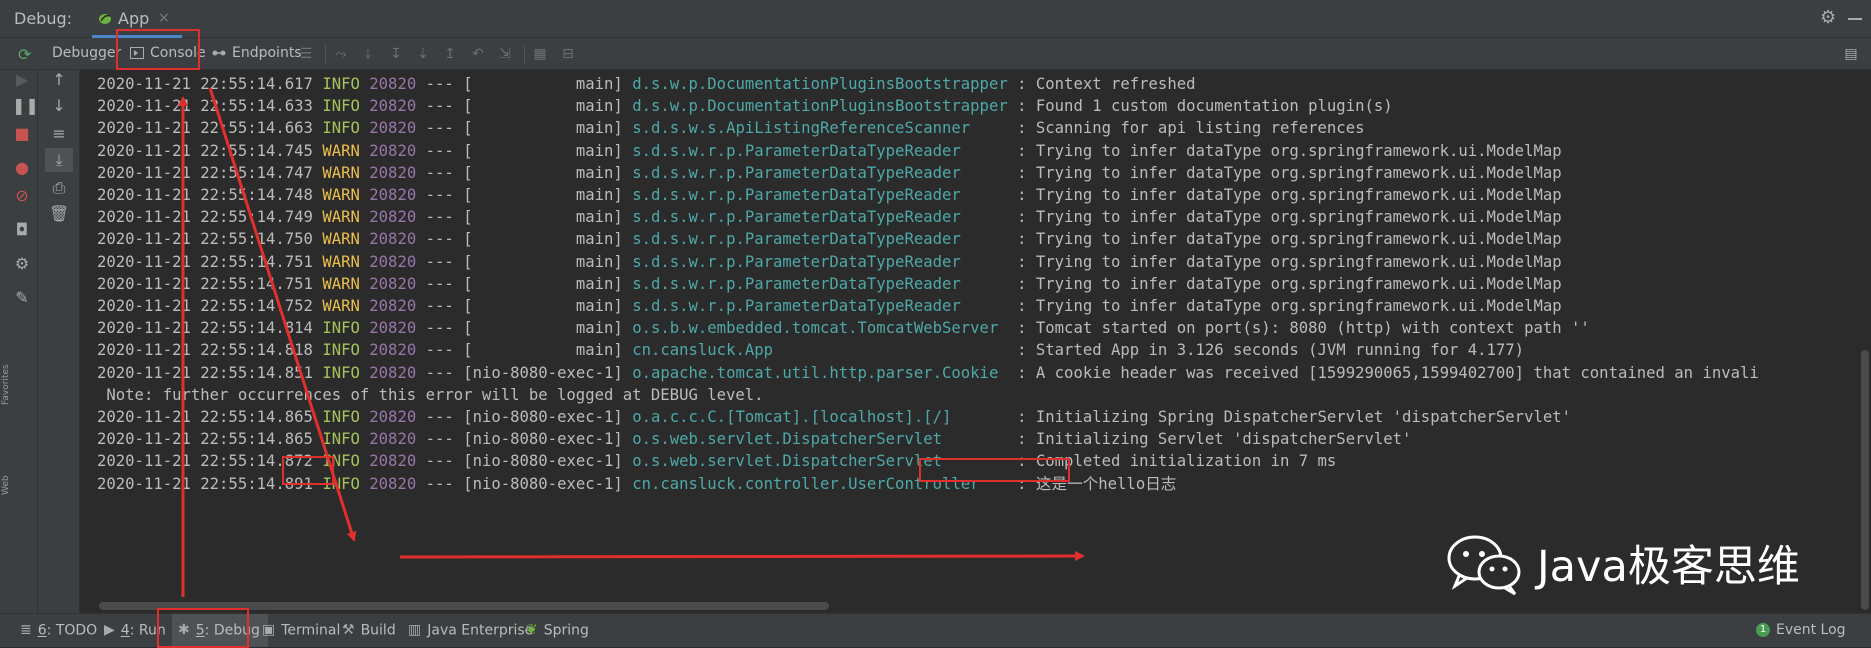  Describe the element at coordinates (820, 350) in the screenshot. I see `log-logger: cn.cansluck.App` at that location.